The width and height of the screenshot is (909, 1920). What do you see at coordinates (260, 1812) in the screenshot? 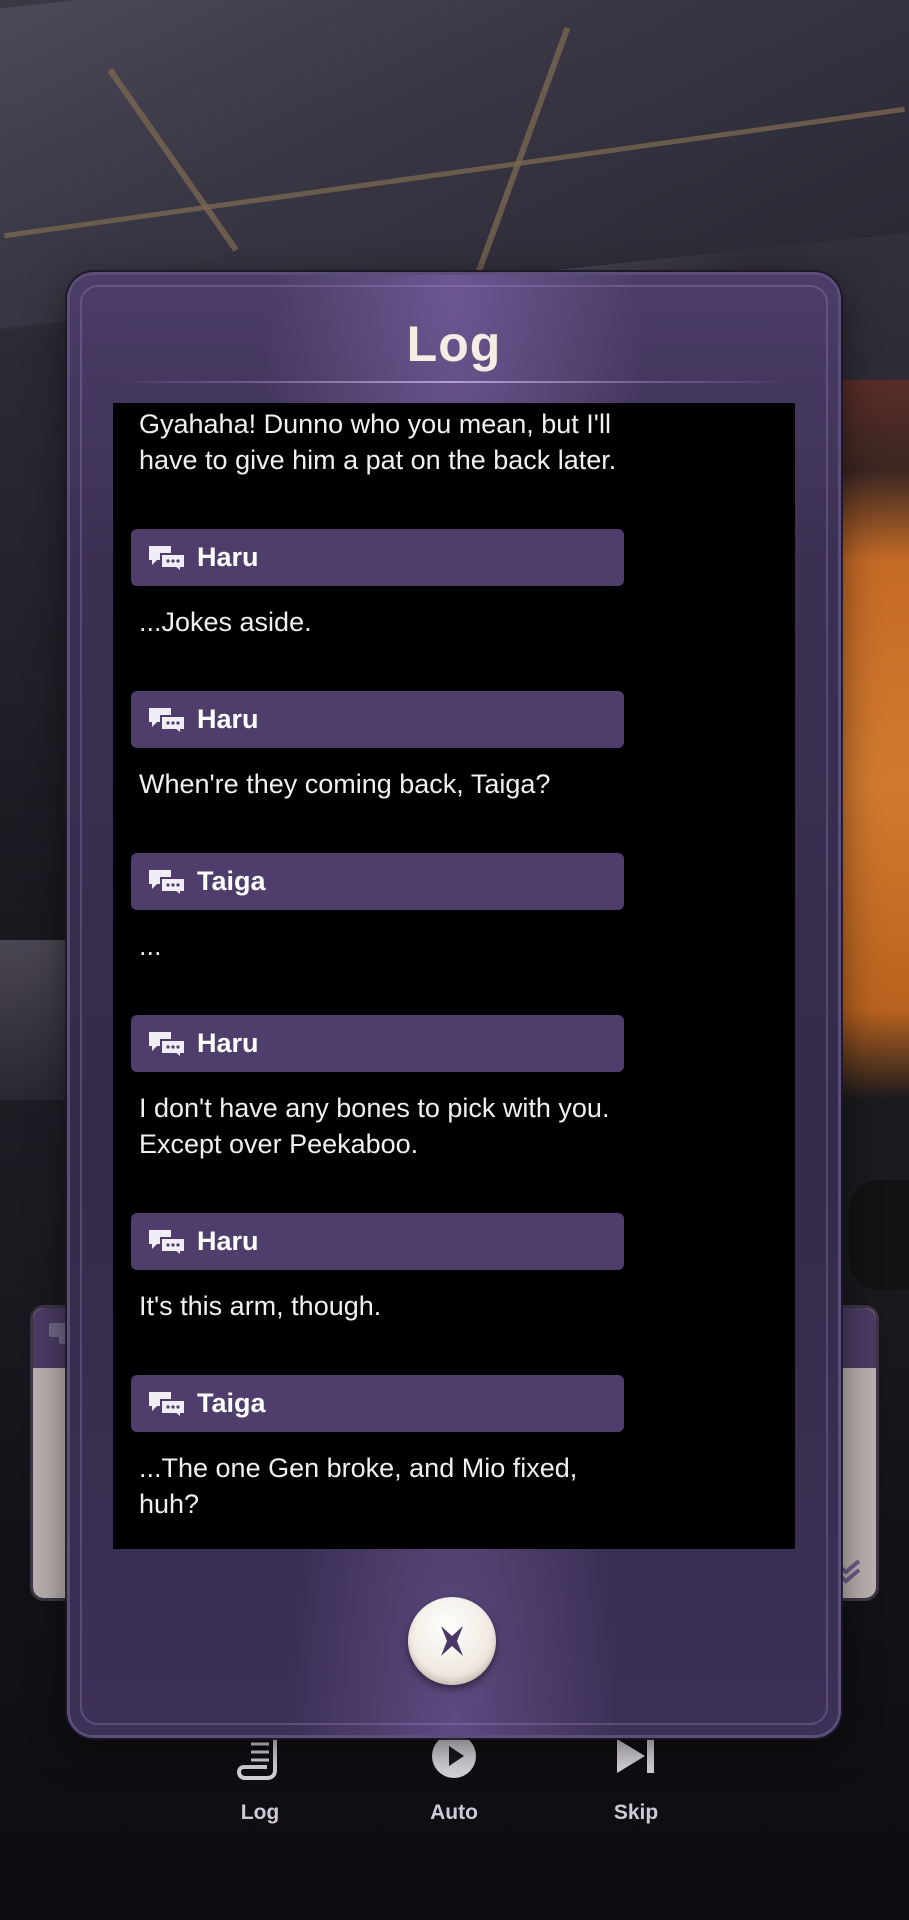
I see `log-button-label: Log` at bounding box center [260, 1812].